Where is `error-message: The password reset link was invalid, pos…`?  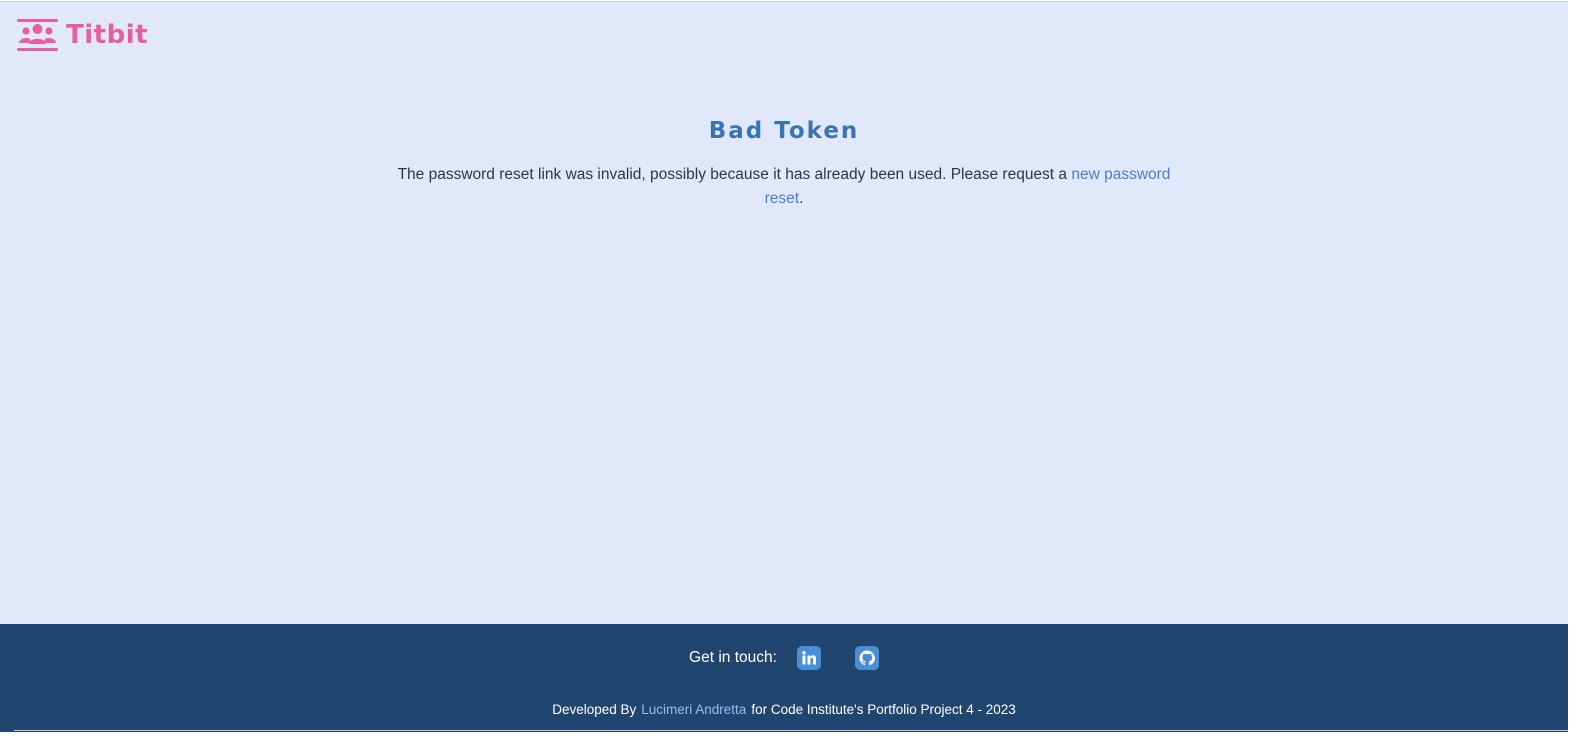 error-message: The password reset link was invalid, pos… is located at coordinates (784, 187).